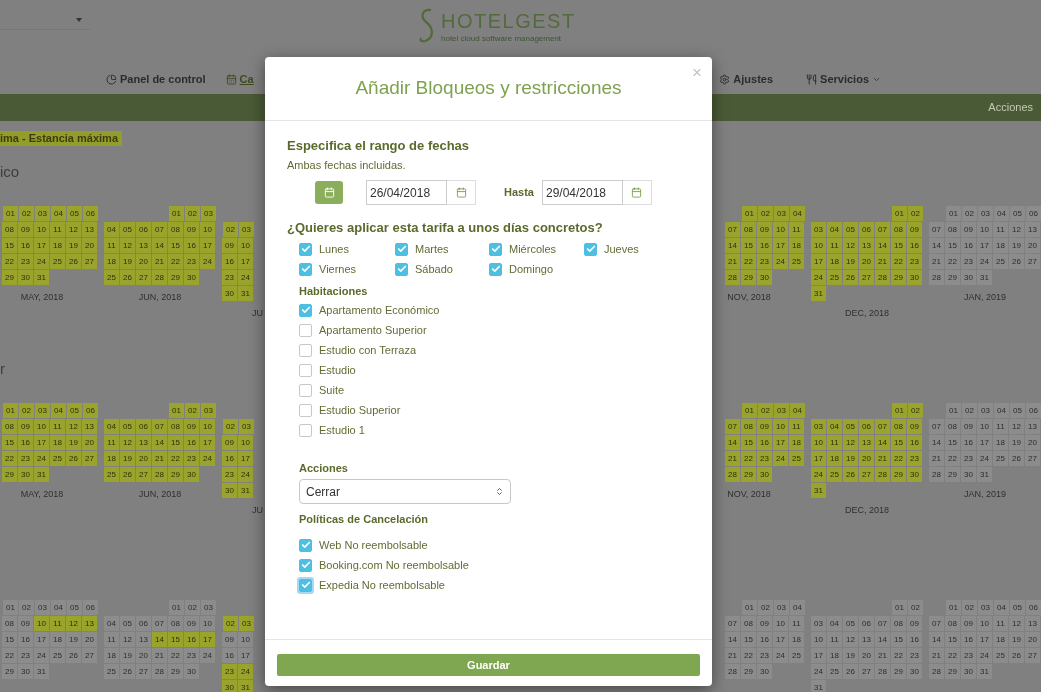  I want to click on actions-link: Acciones, so click(1010, 107).